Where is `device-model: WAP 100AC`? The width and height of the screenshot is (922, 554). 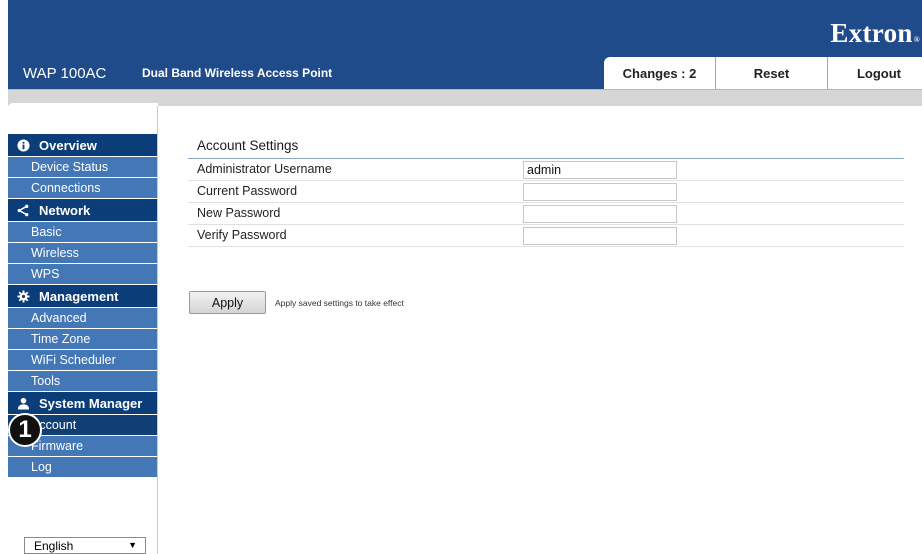
device-model: WAP 100AC is located at coordinates (65, 73).